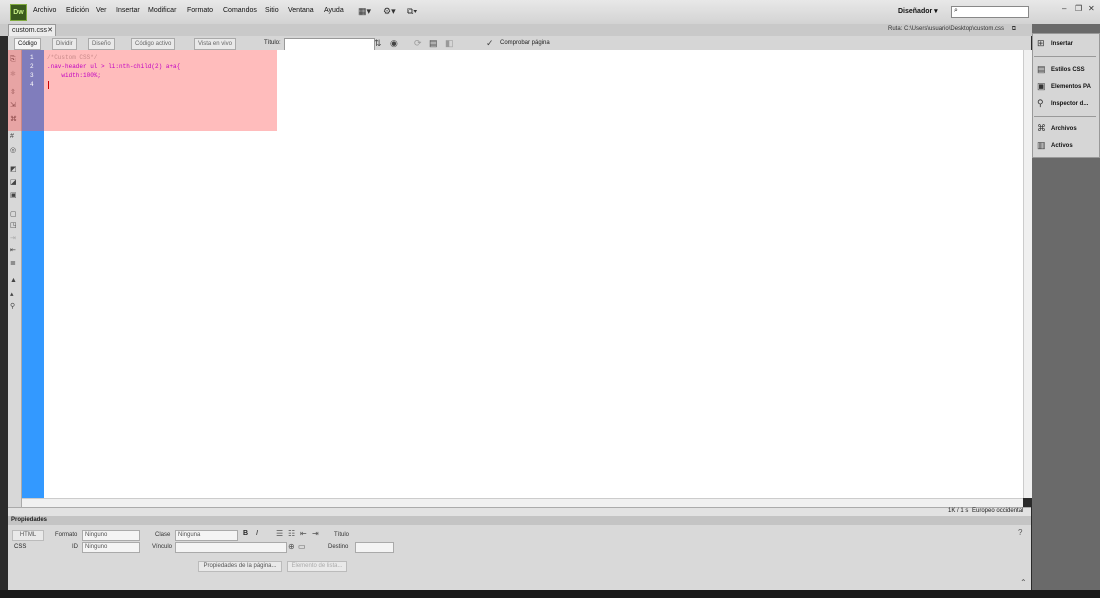 This screenshot has width=1100, height=598. What do you see at coordinates (519, 553) in the screenshot?
I see `properties-panel` at bounding box center [519, 553].